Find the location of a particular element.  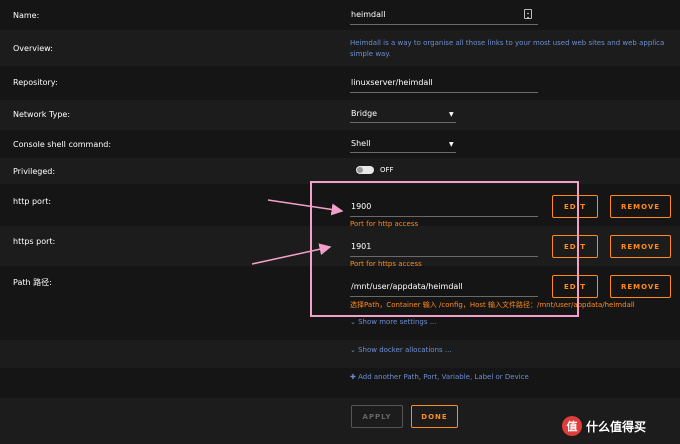

plus-icon: ✚ is located at coordinates (354, 377).